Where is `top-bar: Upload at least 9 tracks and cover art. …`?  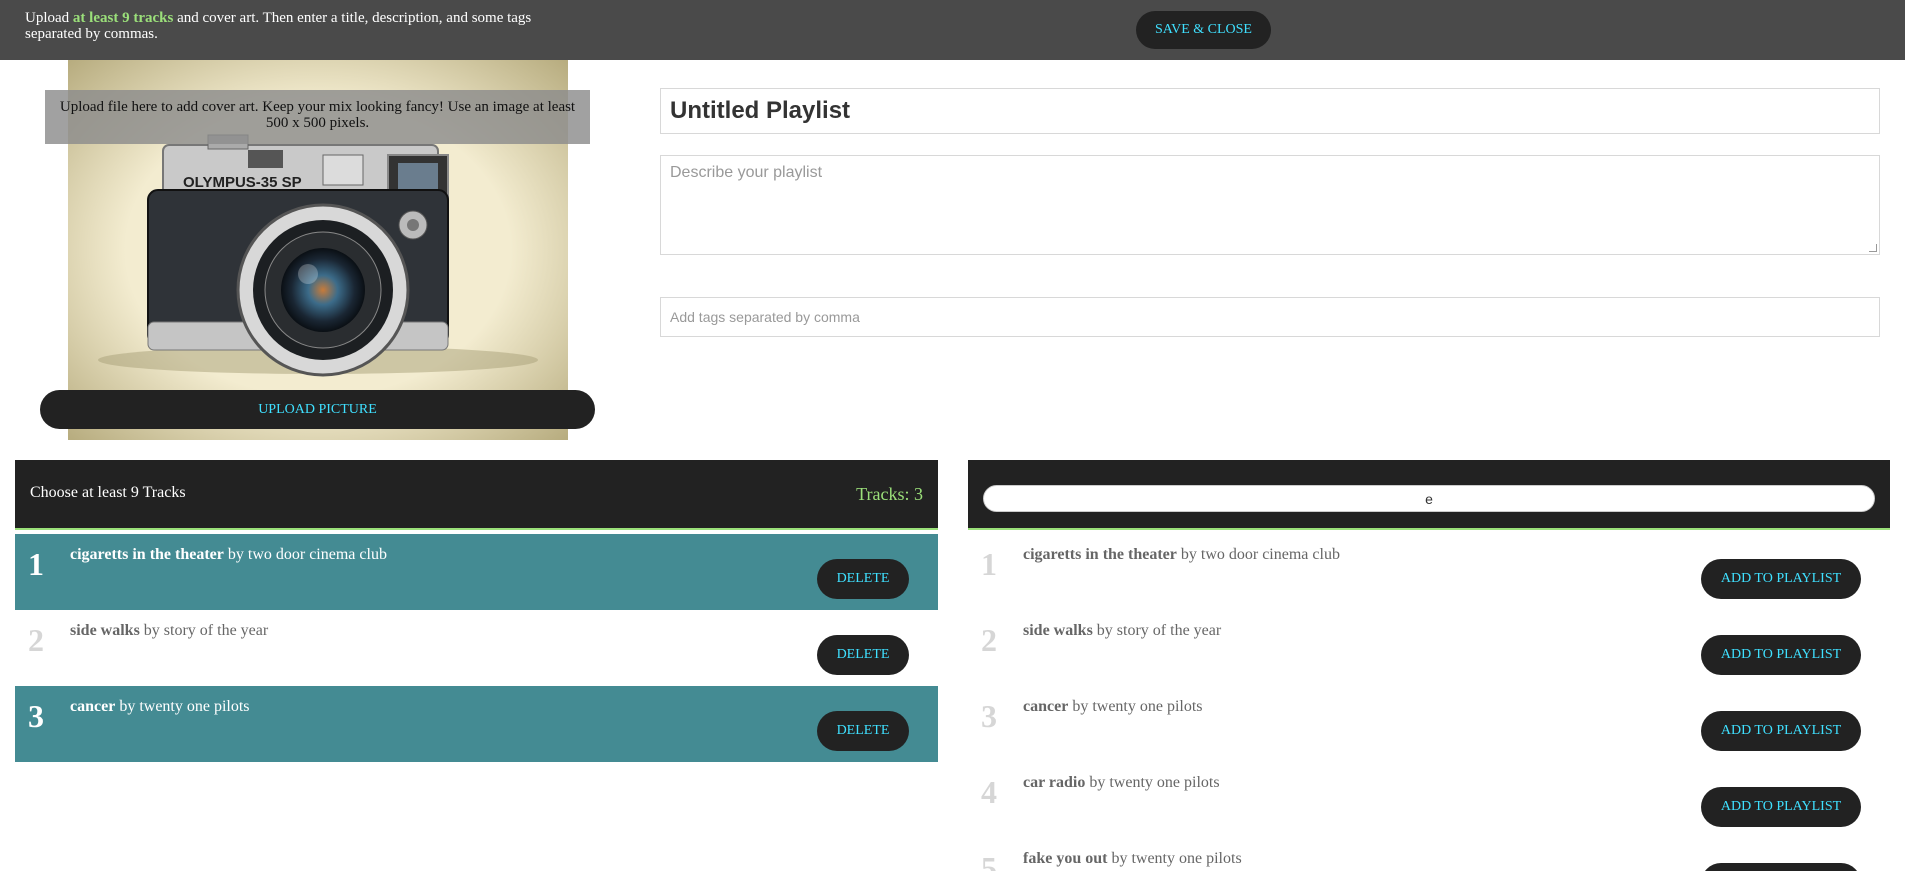
top-bar: Upload at least 9 tracks and cover art. … is located at coordinates (952, 30).